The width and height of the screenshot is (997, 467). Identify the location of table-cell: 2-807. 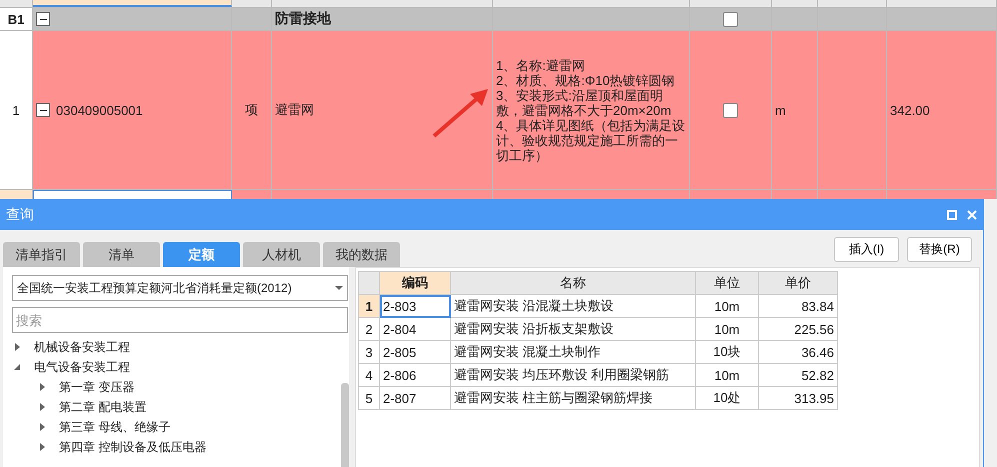
(415, 398).